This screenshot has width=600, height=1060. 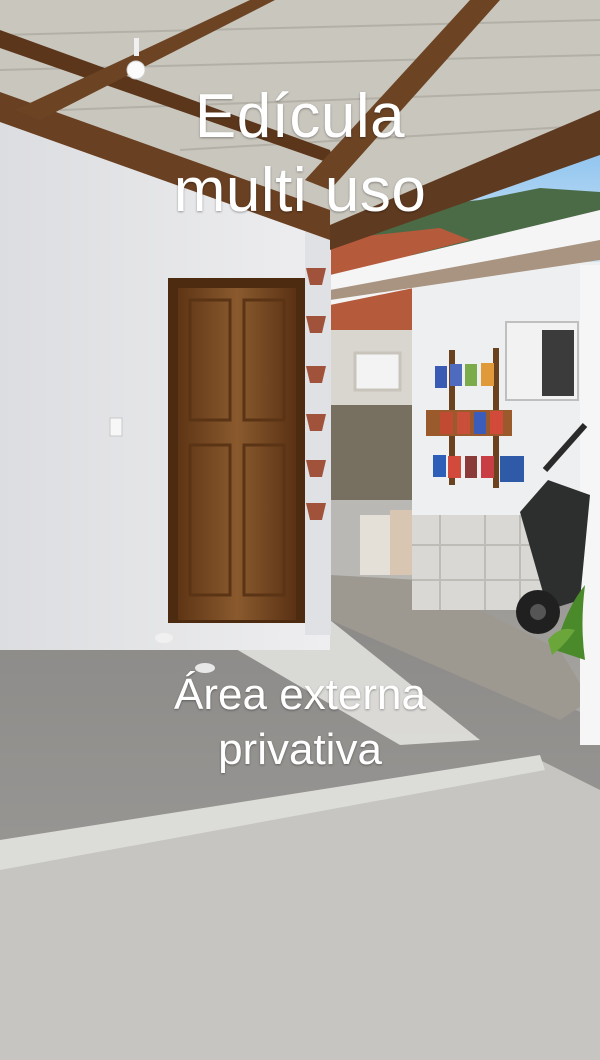 What do you see at coordinates (237, 454) in the screenshot?
I see `wooden-door` at bounding box center [237, 454].